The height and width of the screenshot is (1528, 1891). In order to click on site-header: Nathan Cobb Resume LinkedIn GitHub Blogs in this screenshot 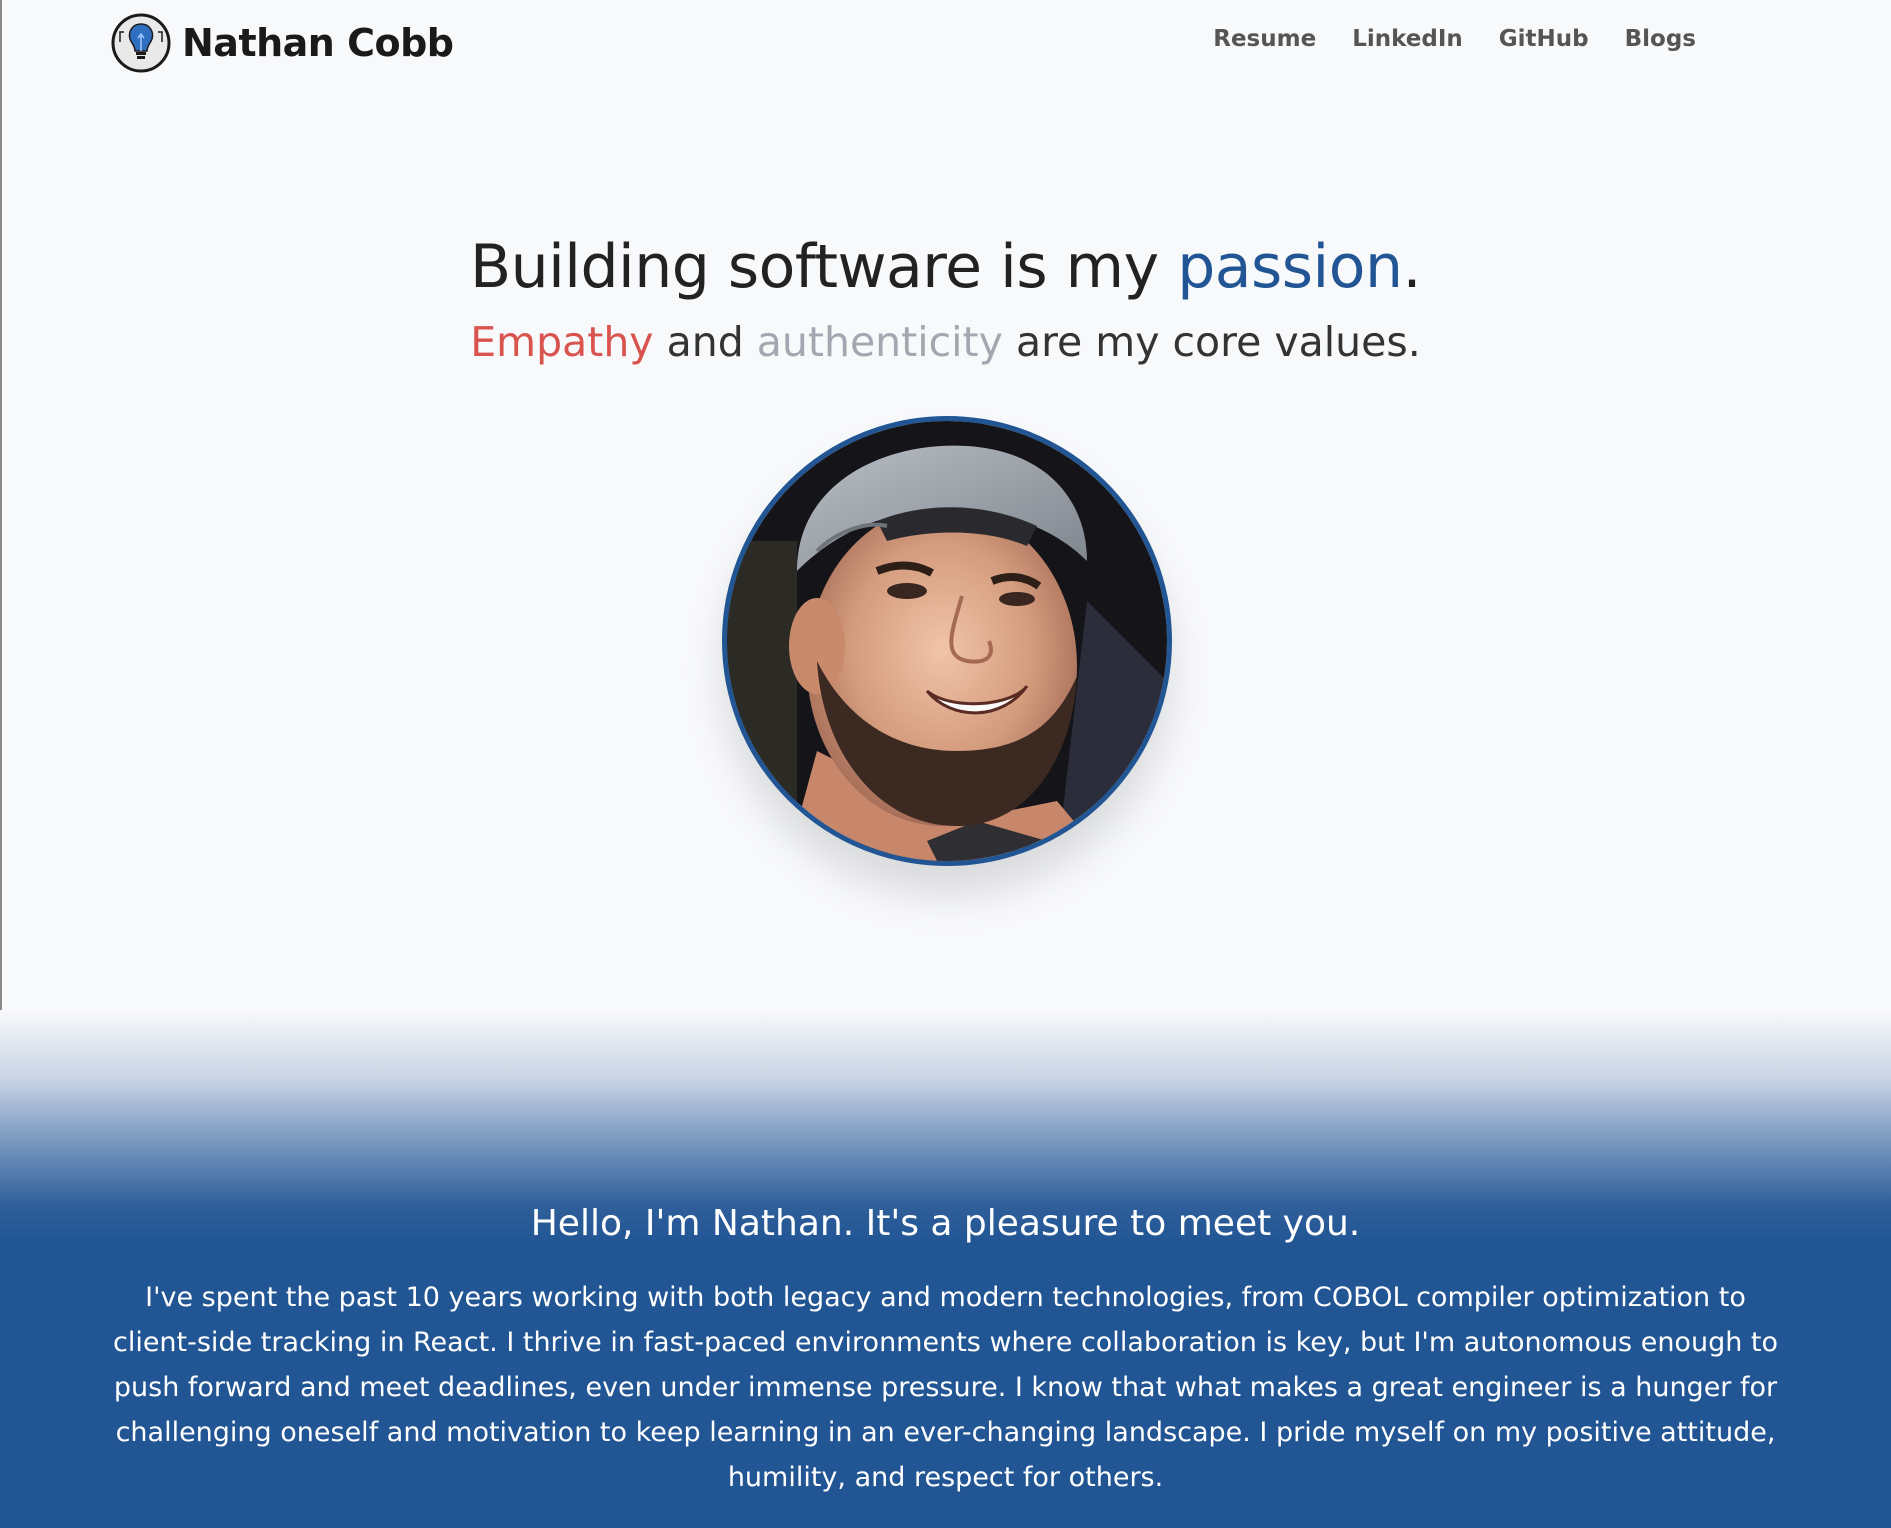, I will do `click(945, 46)`.